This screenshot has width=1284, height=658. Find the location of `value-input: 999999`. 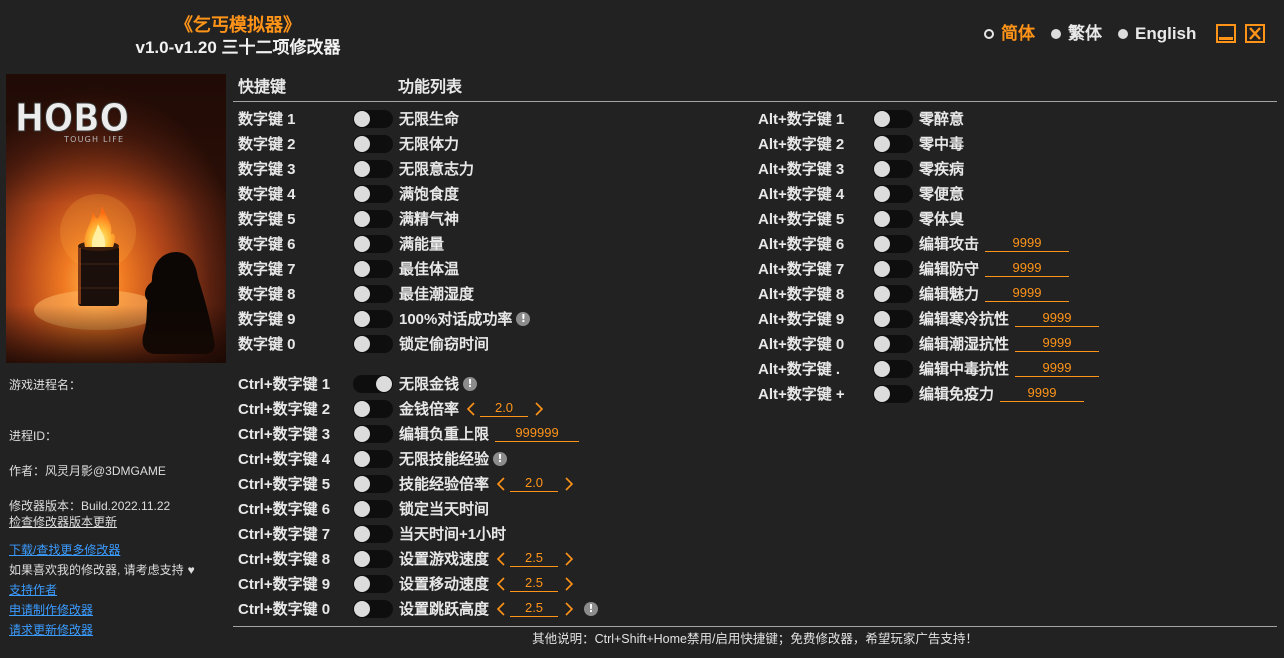

value-input: 999999 is located at coordinates (537, 433).